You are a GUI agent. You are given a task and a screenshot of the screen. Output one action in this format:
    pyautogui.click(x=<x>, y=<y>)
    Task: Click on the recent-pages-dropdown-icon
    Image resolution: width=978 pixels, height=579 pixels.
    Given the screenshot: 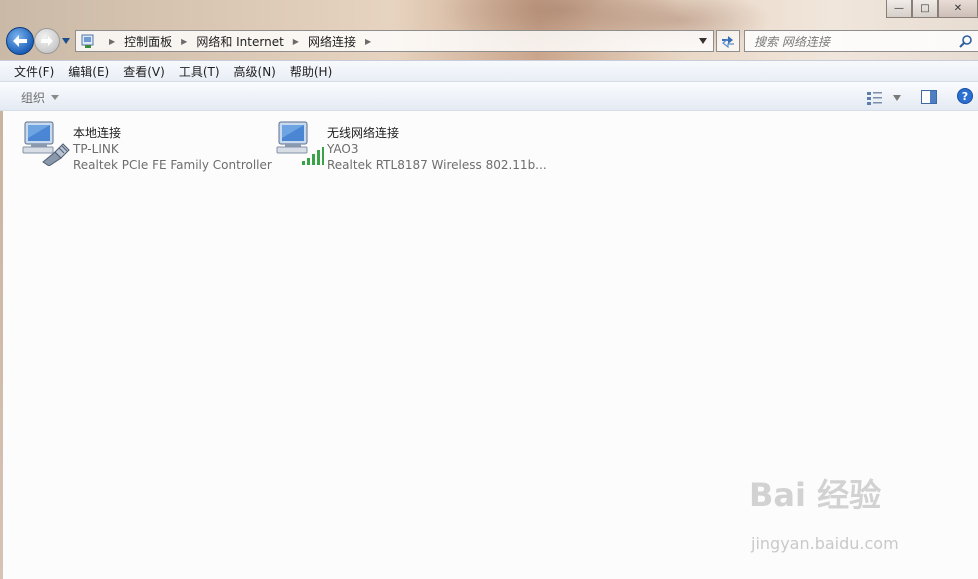 What is the action you would take?
    pyautogui.click(x=66, y=41)
    